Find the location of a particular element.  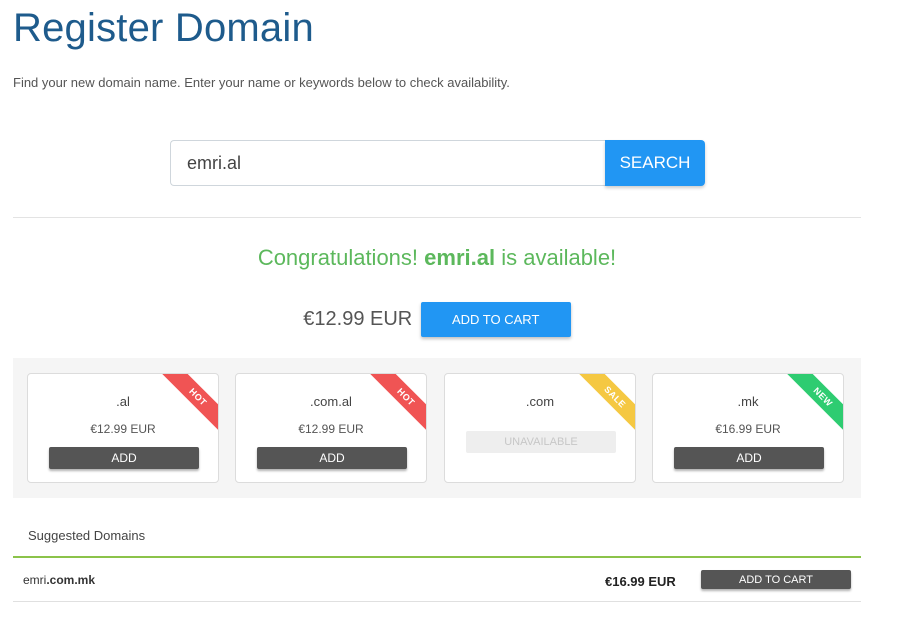

suggested-domain-name: emri.com.mk is located at coordinates (59, 580).